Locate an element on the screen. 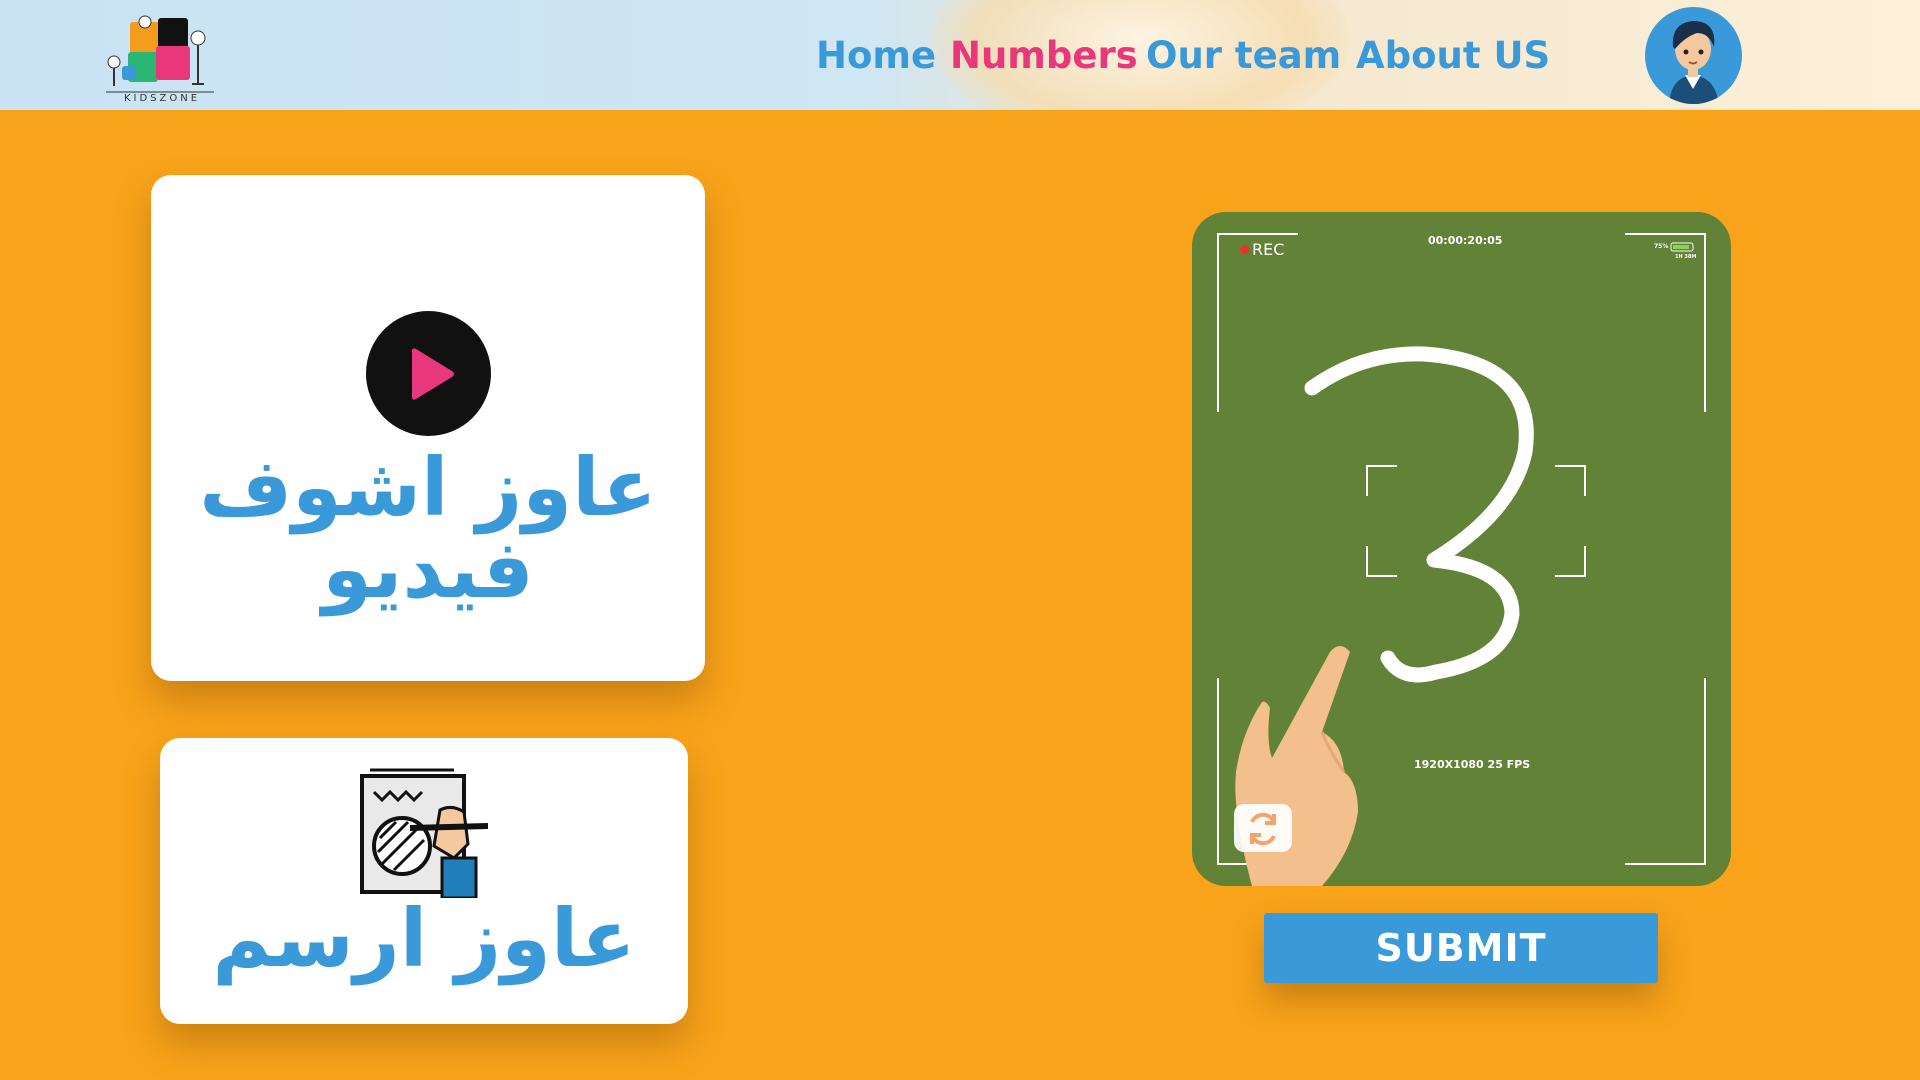 The width and height of the screenshot is (1920, 1080). play-button is located at coordinates (428, 373).